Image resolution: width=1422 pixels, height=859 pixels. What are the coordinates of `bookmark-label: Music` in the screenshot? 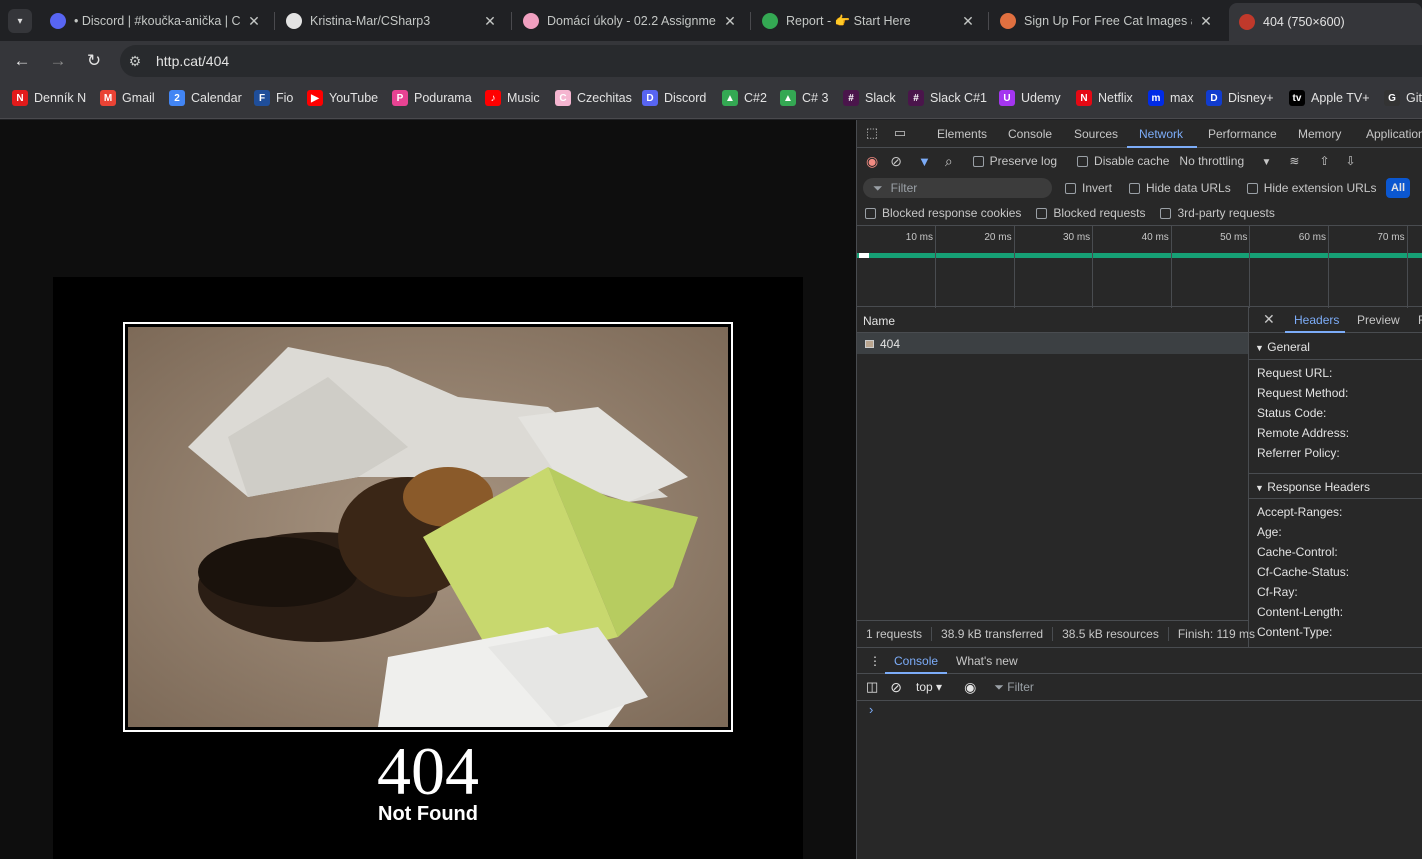 It's located at (523, 98).